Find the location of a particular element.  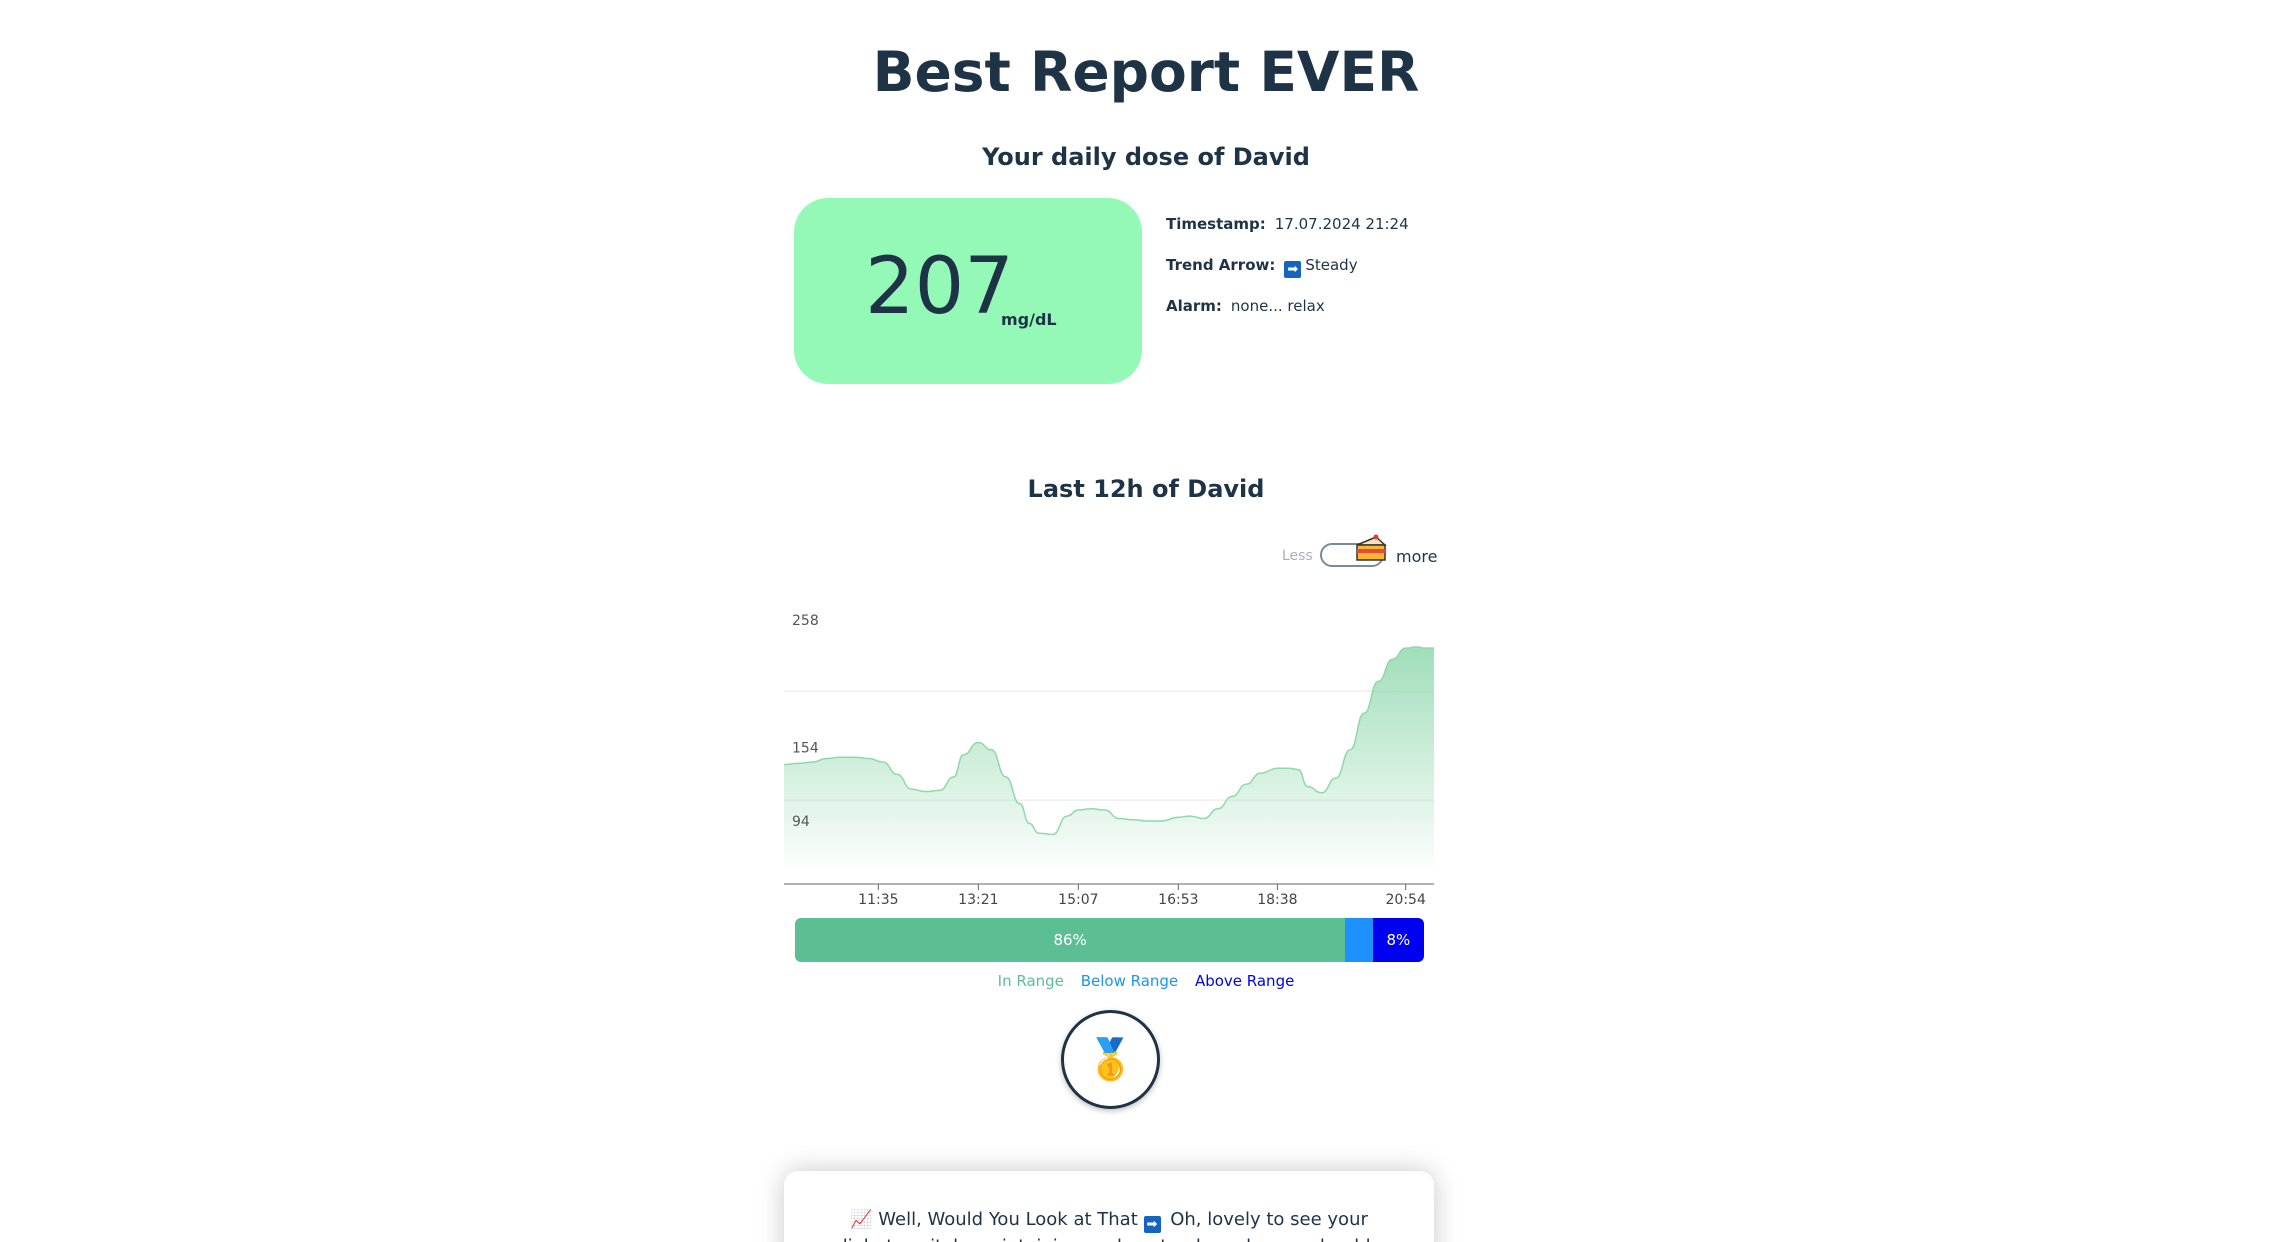

glucose-area-chart: 258 154 94 11:35 13:21 15:07 16:53 18:38 20:54 is located at coordinates (1109, 760).